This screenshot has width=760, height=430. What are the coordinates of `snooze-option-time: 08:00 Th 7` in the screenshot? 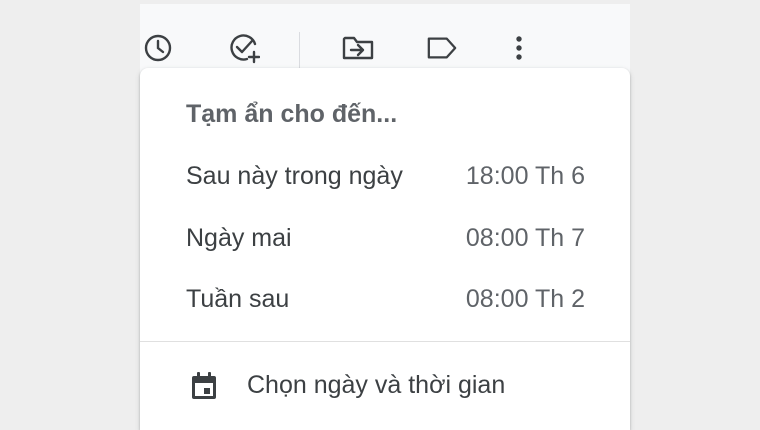 It's located at (525, 238).